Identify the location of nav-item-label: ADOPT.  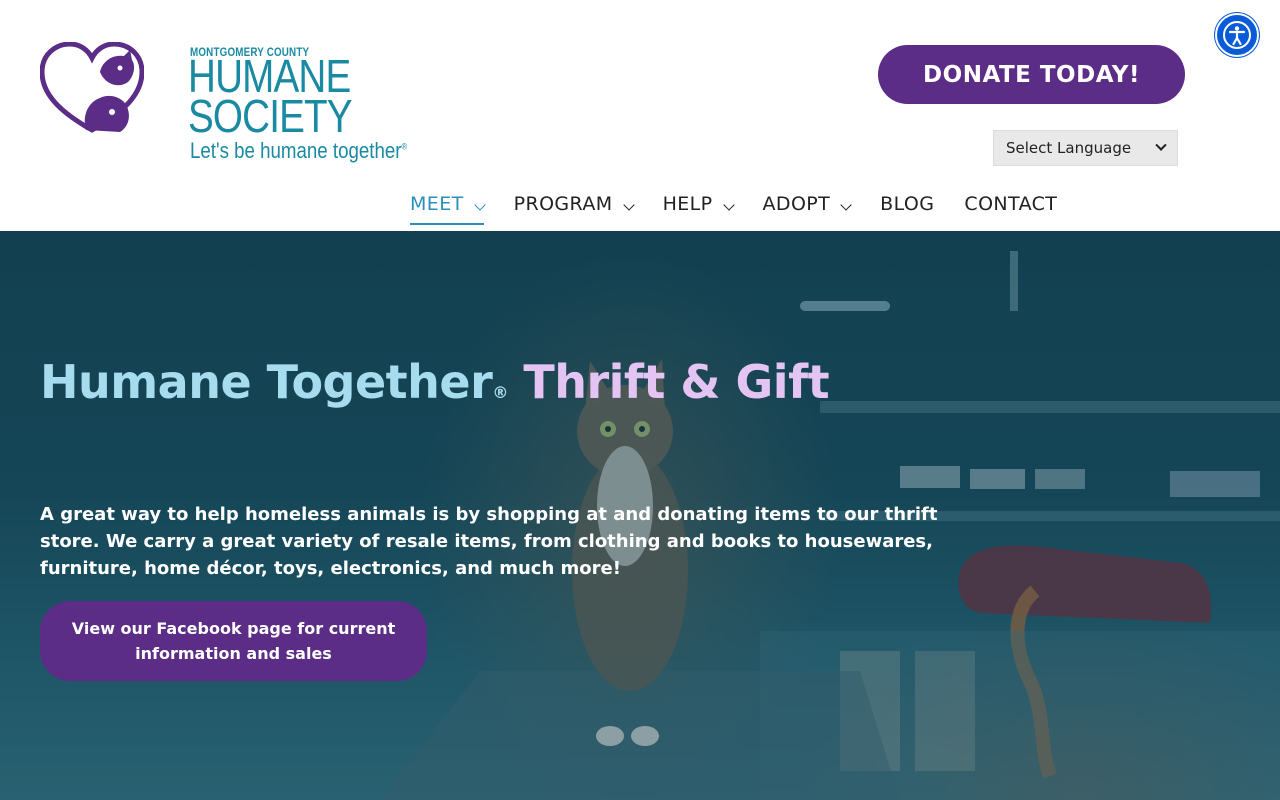
(796, 204).